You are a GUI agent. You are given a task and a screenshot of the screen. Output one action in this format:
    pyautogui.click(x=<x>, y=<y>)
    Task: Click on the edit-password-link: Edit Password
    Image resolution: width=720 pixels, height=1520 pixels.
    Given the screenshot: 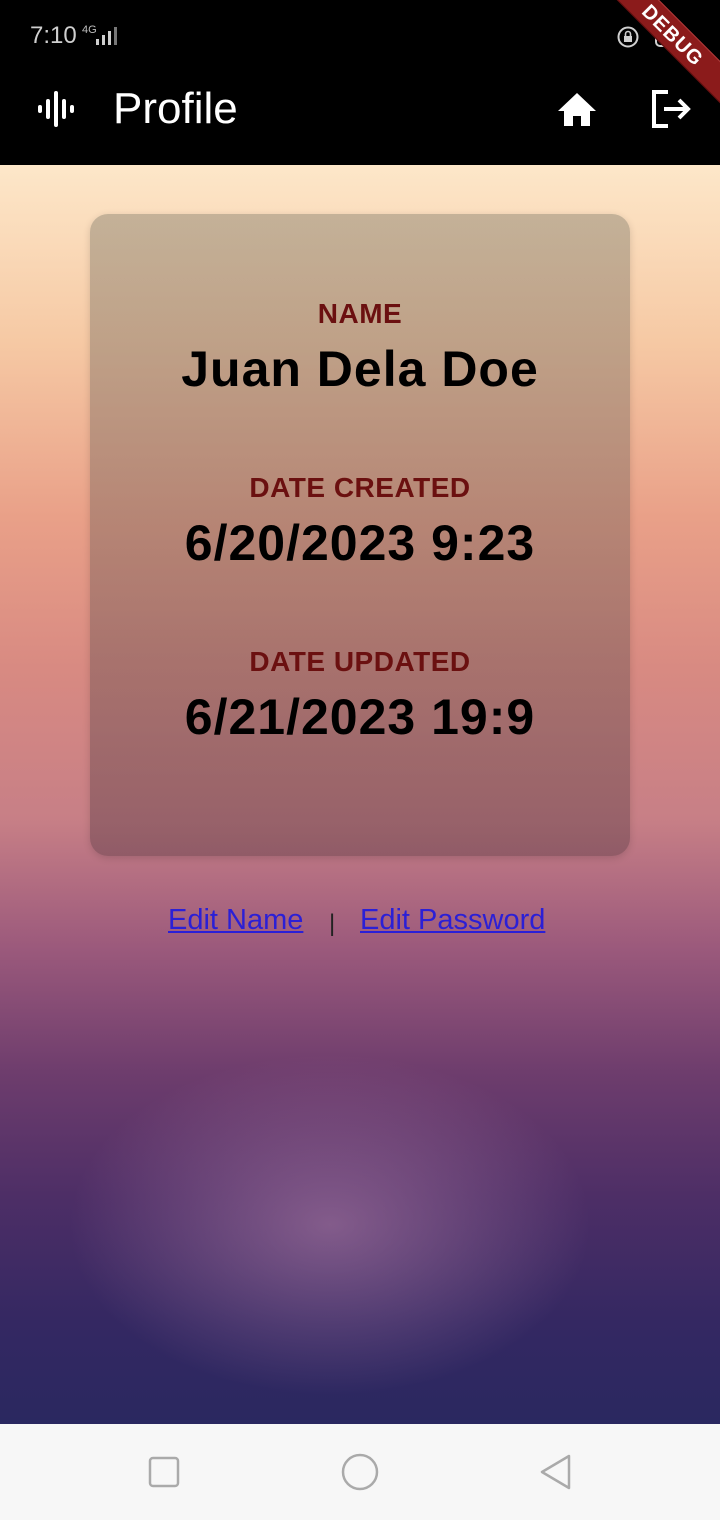 What is the action you would take?
    pyautogui.click(x=452, y=920)
    